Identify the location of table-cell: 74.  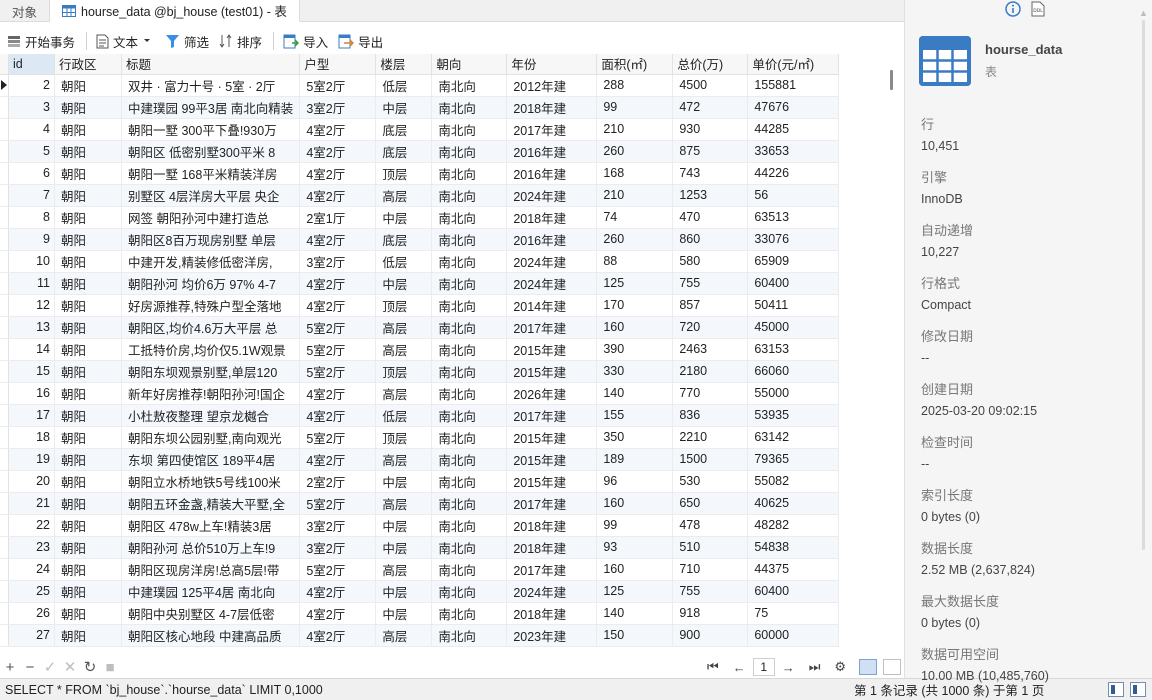
(635, 217).